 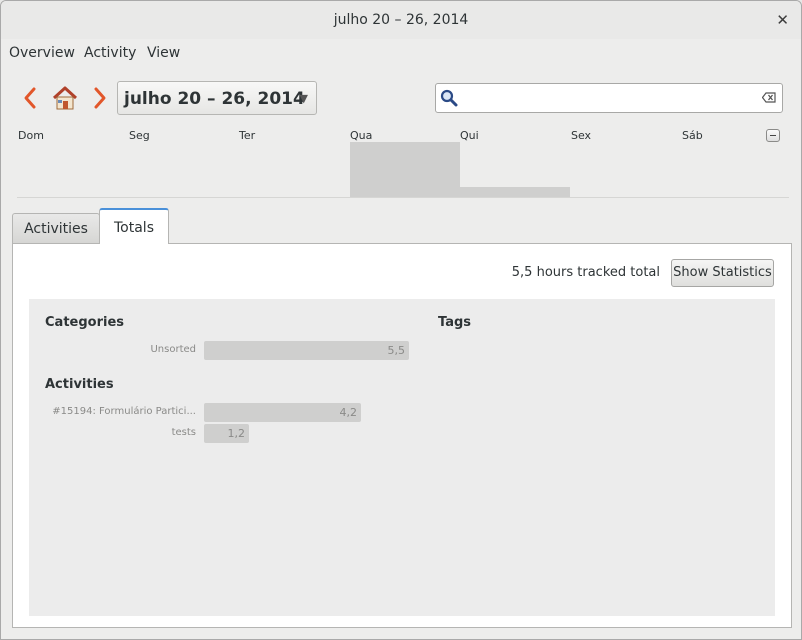 I want to click on tab-activities: Activities, so click(x=56, y=228).